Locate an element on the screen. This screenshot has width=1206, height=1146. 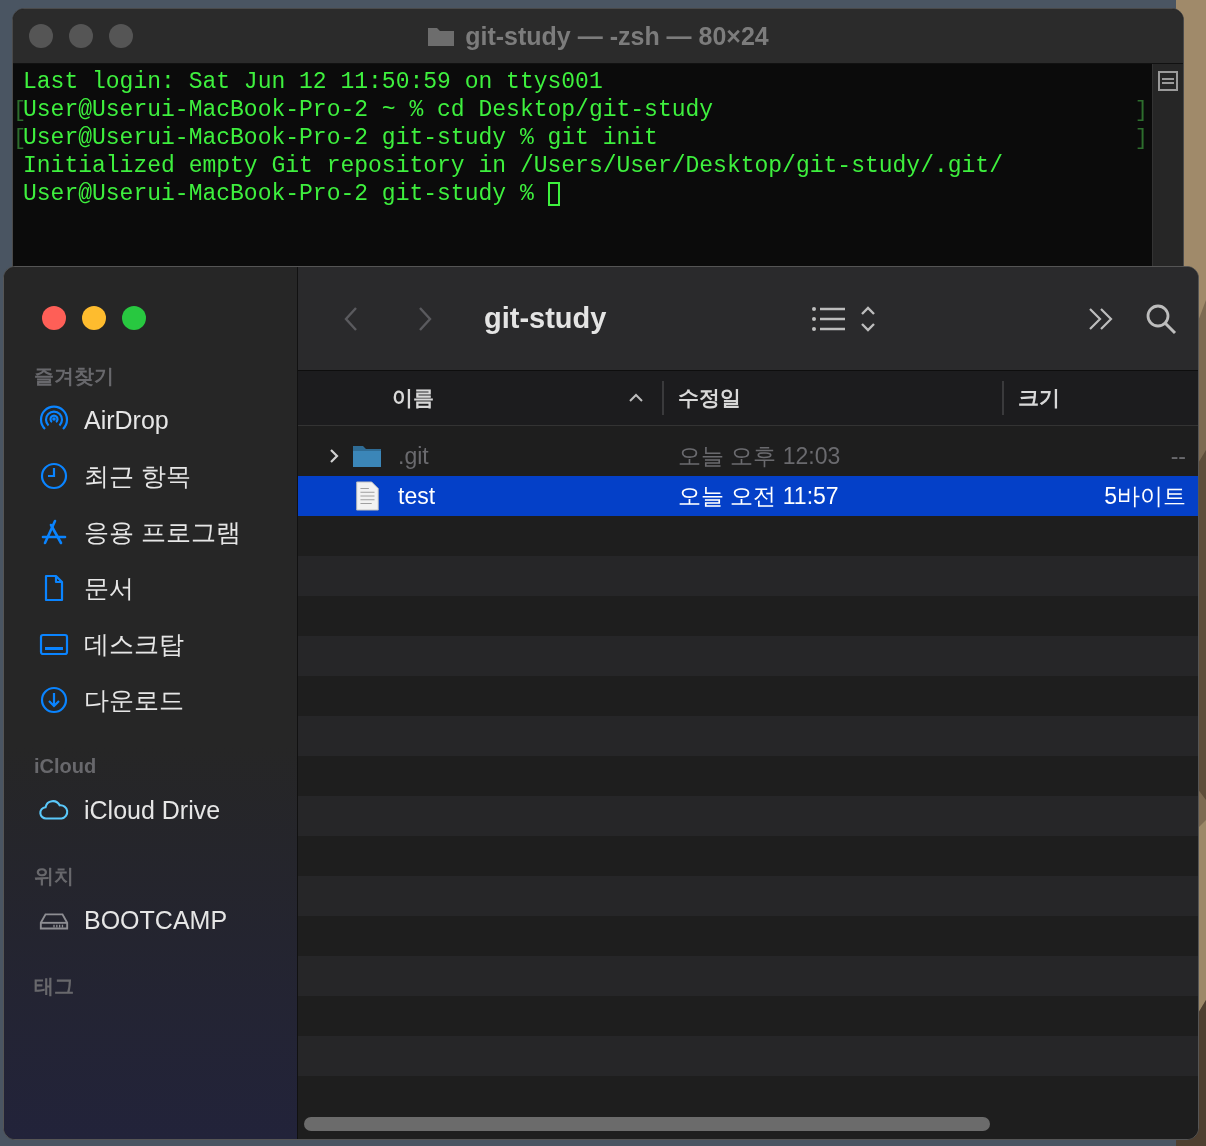
sidebar-item: 데스크탑 is located at coordinates (150, 644).